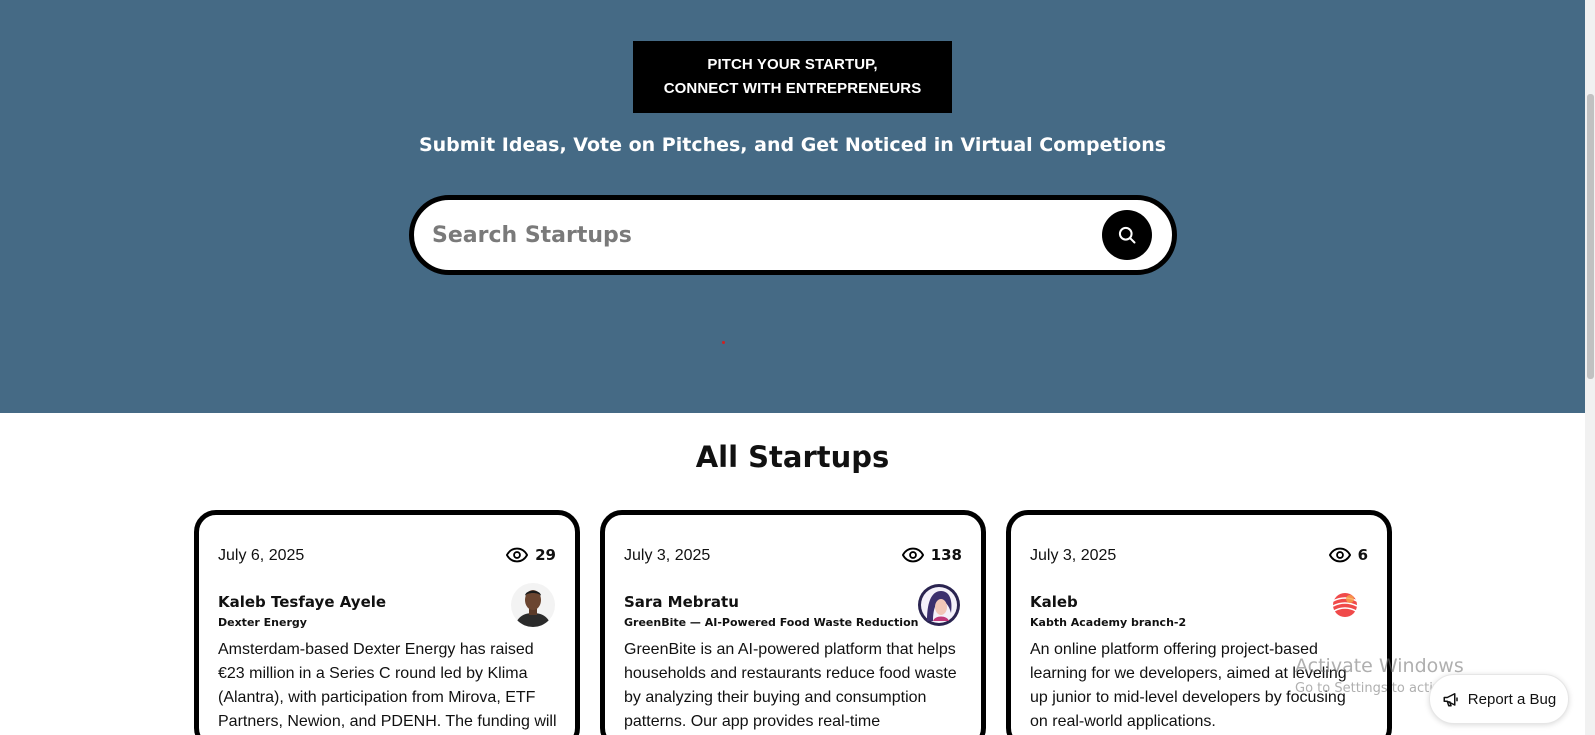 The image size is (1595, 735). Describe the element at coordinates (1362, 555) in the screenshot. I see `view-count: 6` at that location.